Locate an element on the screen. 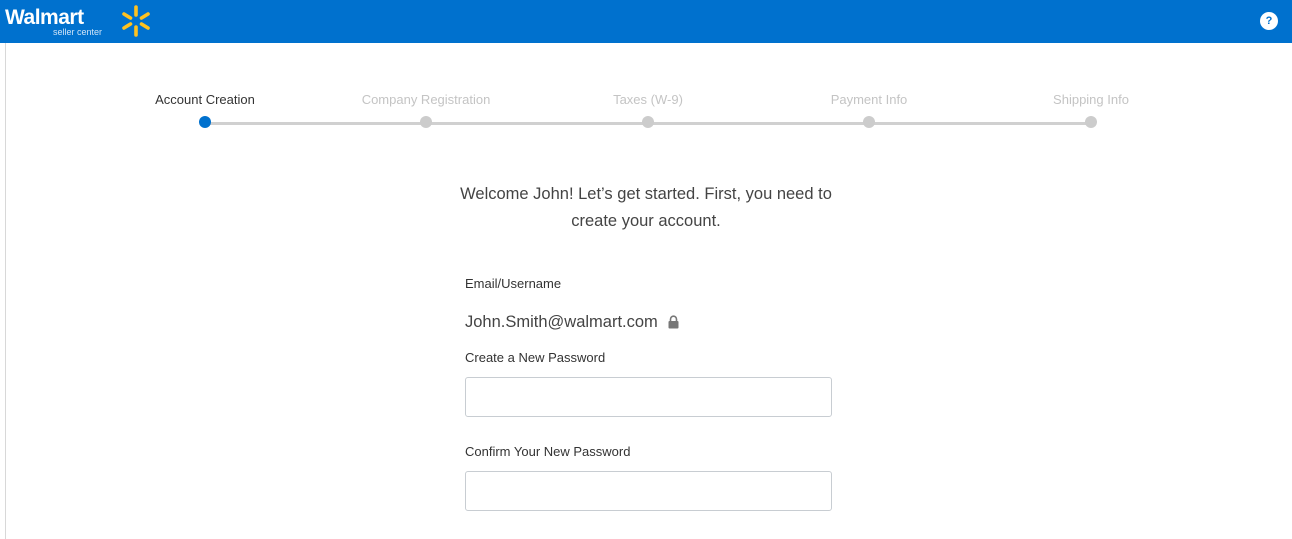  welcome-line-2: create your account. is located at coordinates (646, 221).